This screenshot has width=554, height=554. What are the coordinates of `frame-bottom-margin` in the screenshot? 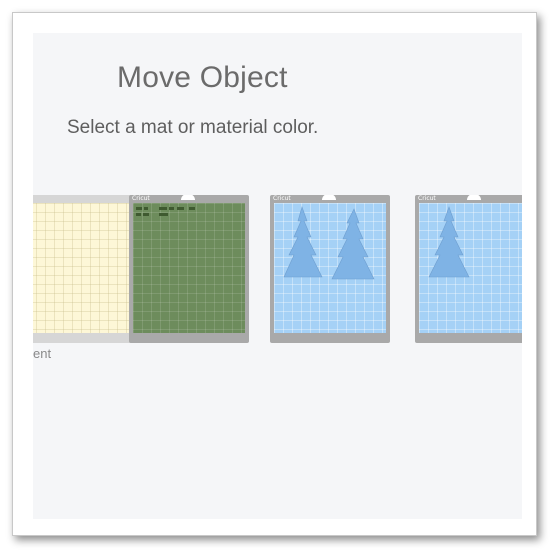 It's located at (274, 527).